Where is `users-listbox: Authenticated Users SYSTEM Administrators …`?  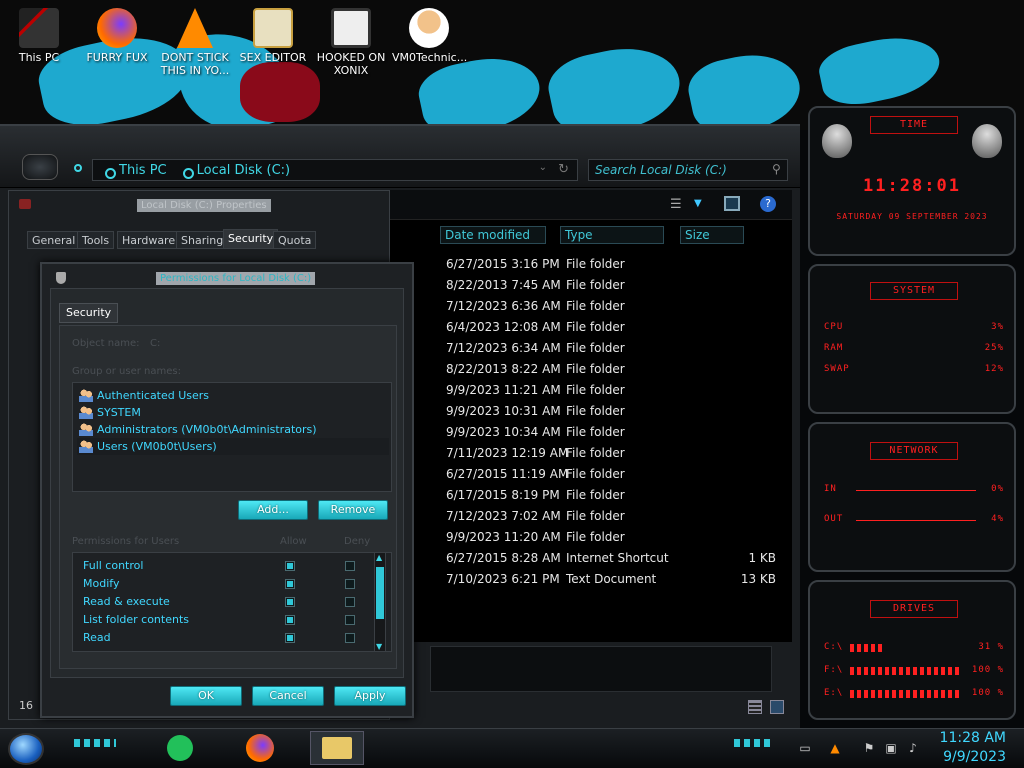 users-listbox: Authenticated Users SYSTEM Administrators … is located at coordinates (232, 437).